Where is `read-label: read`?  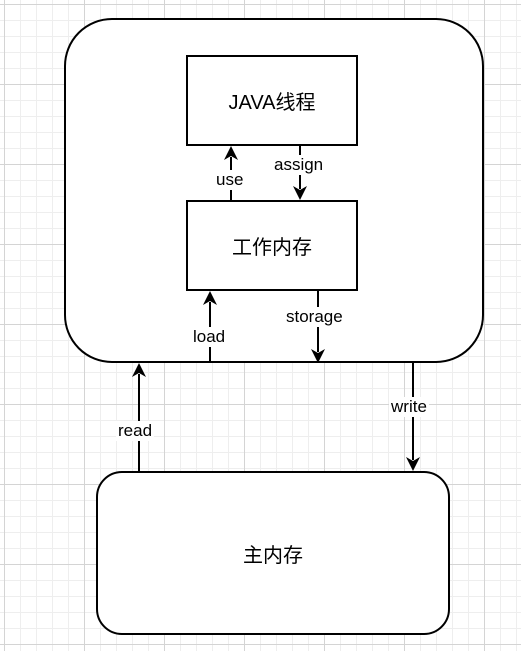 read-label: read is located at coordinates (135, 431).